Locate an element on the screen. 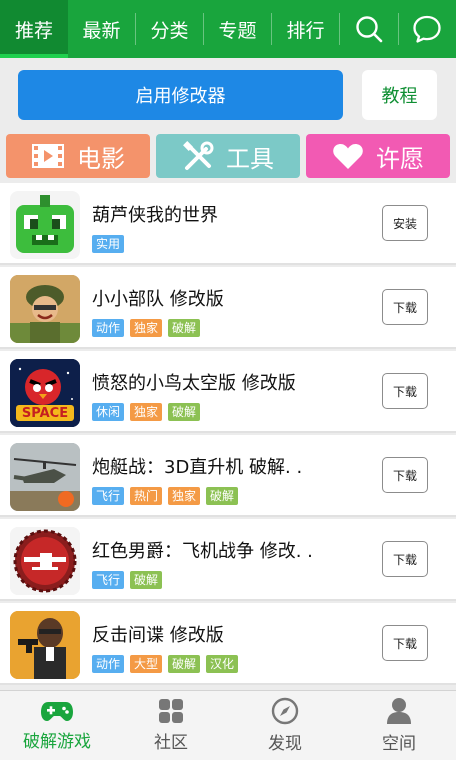 The width and height of the screenshot is (456, 760). top-nav: 推荐 最新 分类 专题 排行 is located at coordinates (228, 29).